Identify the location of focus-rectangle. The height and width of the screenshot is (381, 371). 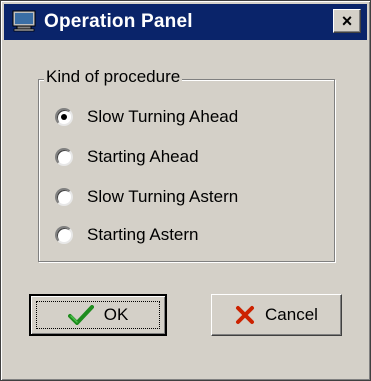
(98, 315).